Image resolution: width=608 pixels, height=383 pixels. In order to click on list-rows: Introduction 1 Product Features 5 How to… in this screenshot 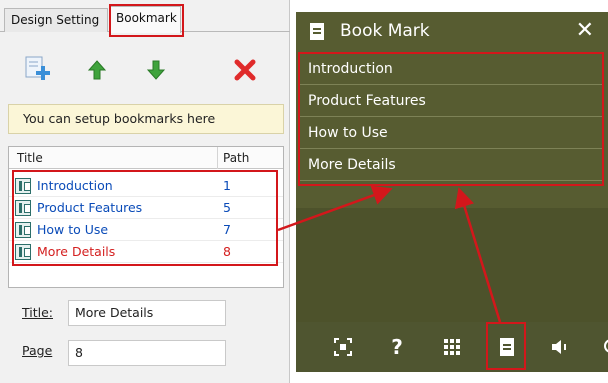, I will do `click(146, 219)`.